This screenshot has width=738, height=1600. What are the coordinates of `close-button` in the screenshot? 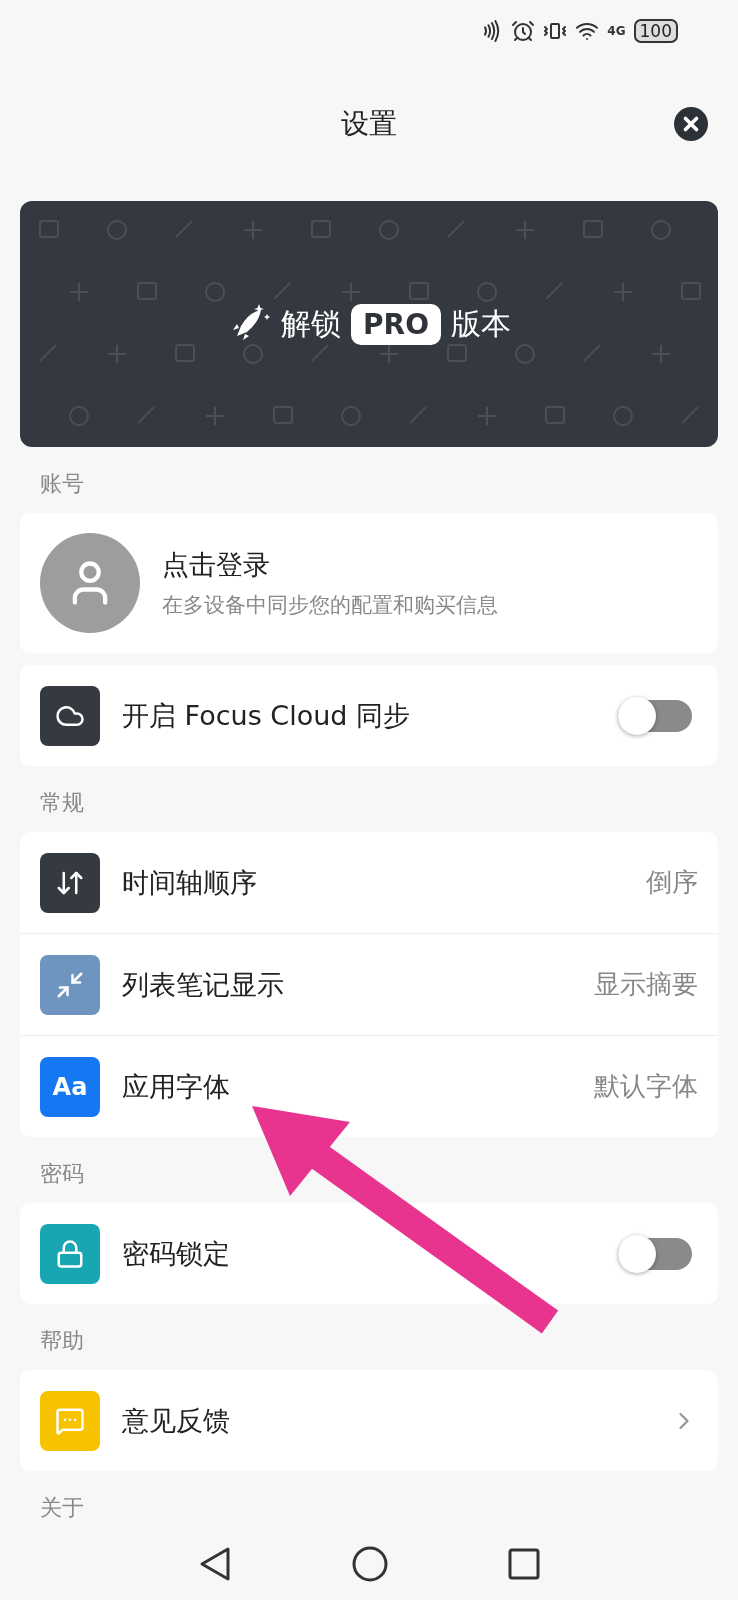 It's located at (691, 124).